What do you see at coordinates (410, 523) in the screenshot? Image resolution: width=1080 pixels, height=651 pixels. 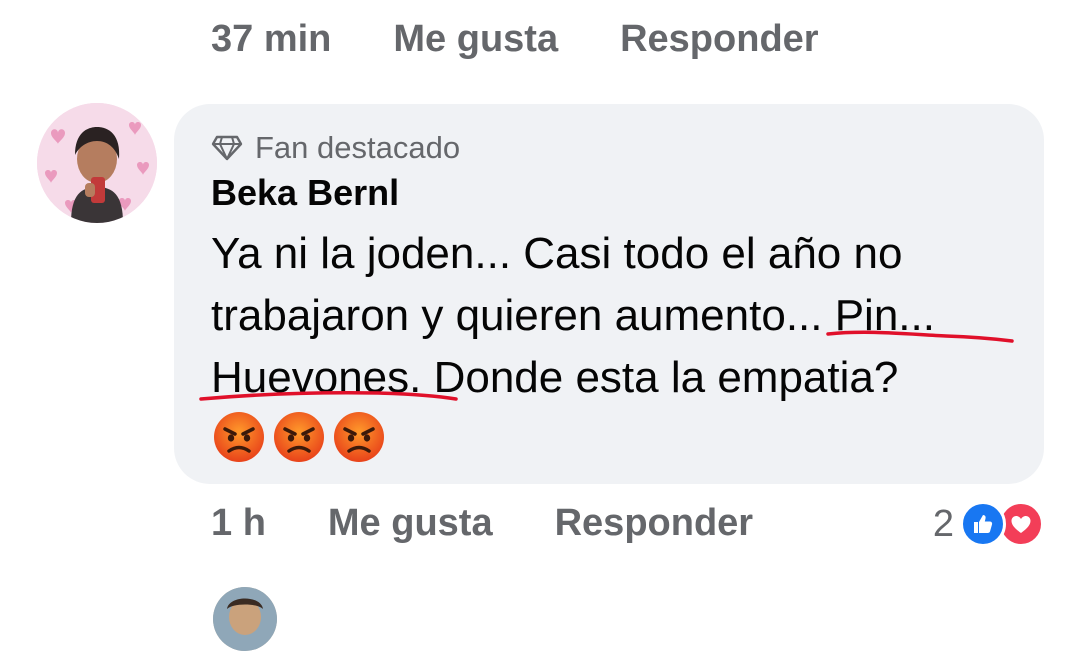 I see `like-button: Me gusta` at bounding box center [410, 523].